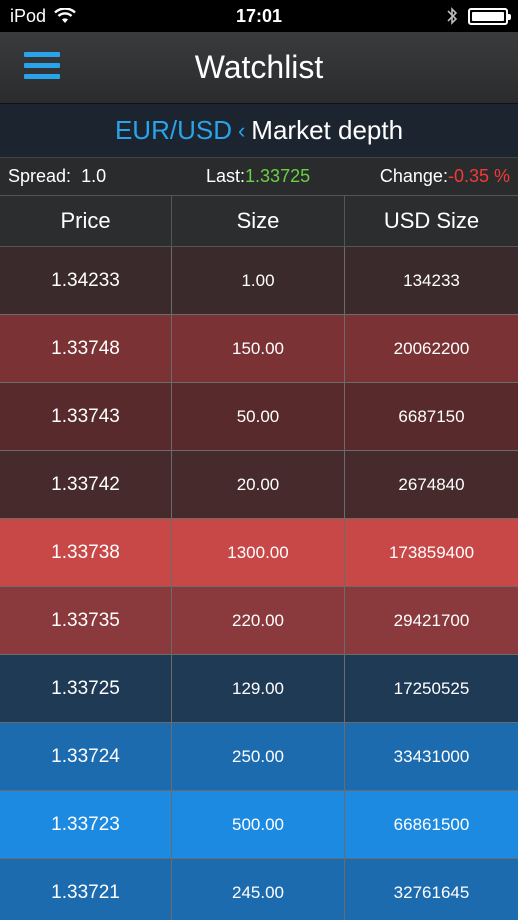  I want to click on navigation-bar: Watchlist, so click(259, 68).